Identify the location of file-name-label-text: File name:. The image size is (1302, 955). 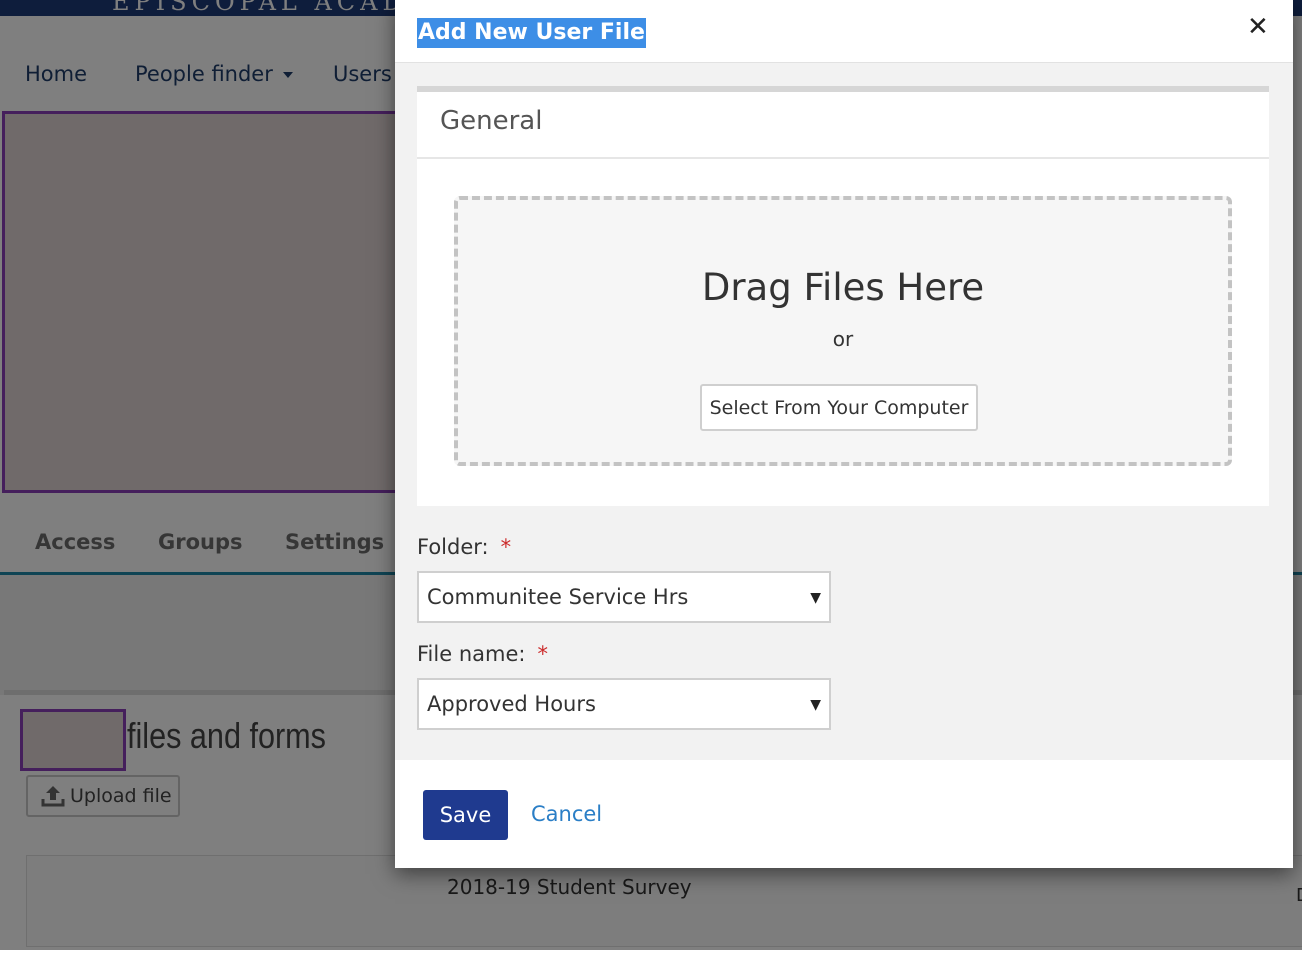
(471, 654).